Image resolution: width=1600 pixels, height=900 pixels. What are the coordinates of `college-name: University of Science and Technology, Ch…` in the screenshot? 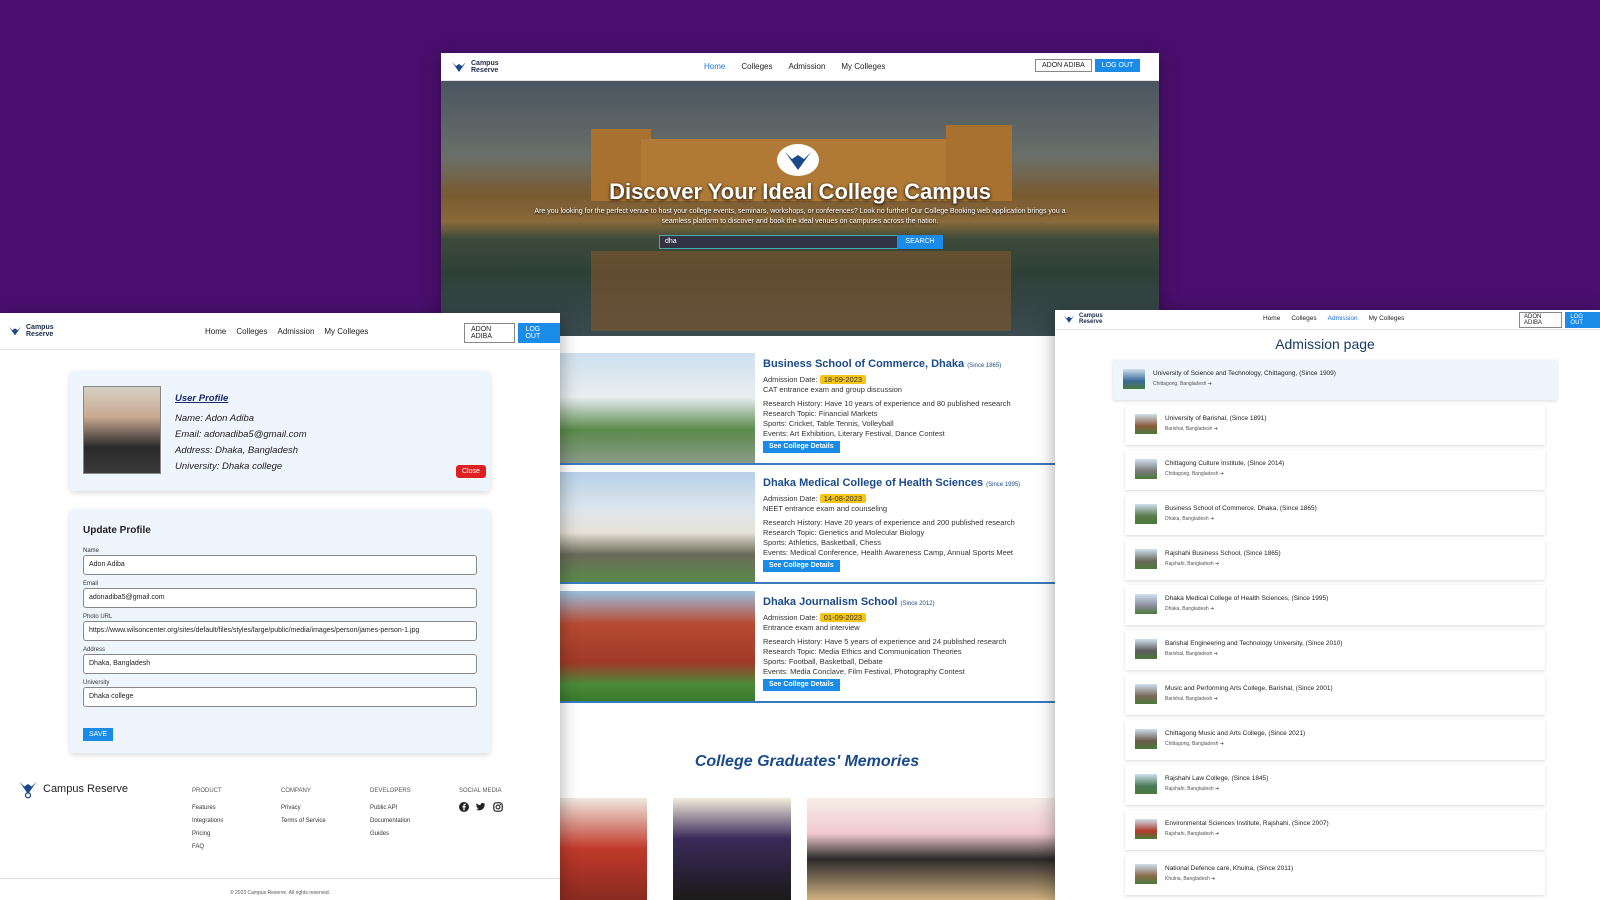 It's located at (1244, 373).